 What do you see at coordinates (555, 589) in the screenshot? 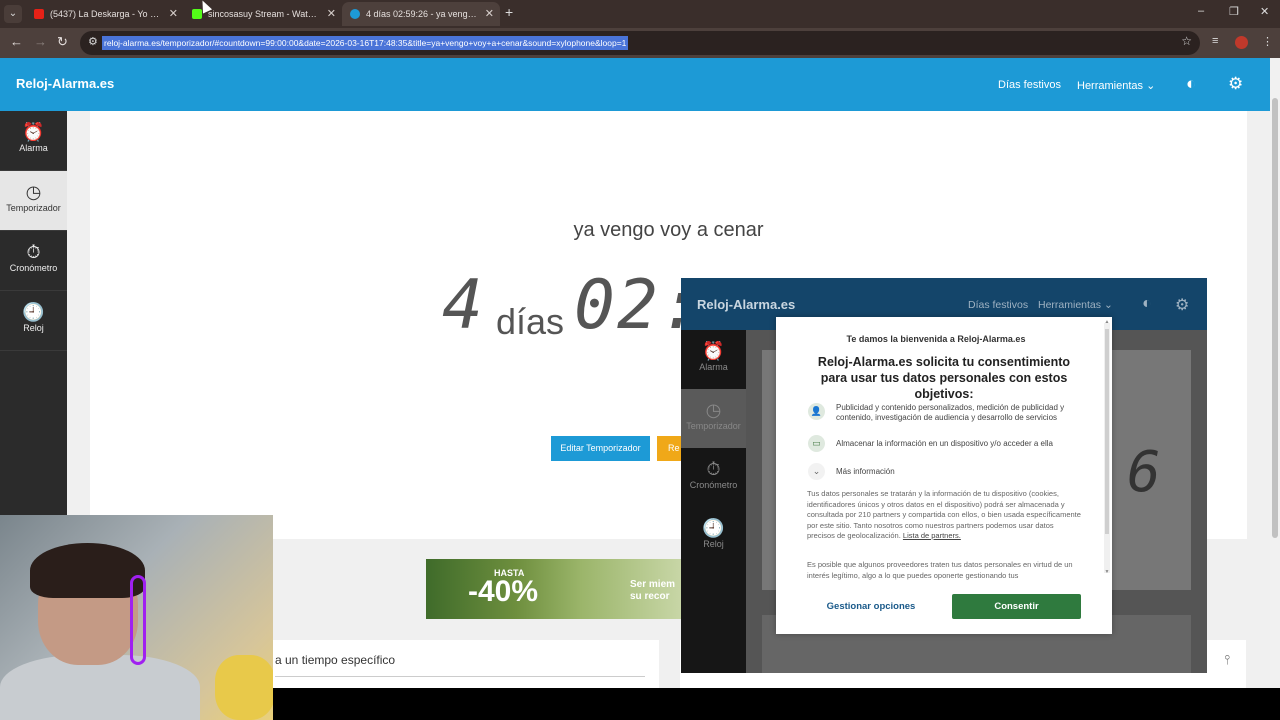
I see `advertisement-banner: HASTA -40% Ser miem su recor` at bounding box center [555, 589].